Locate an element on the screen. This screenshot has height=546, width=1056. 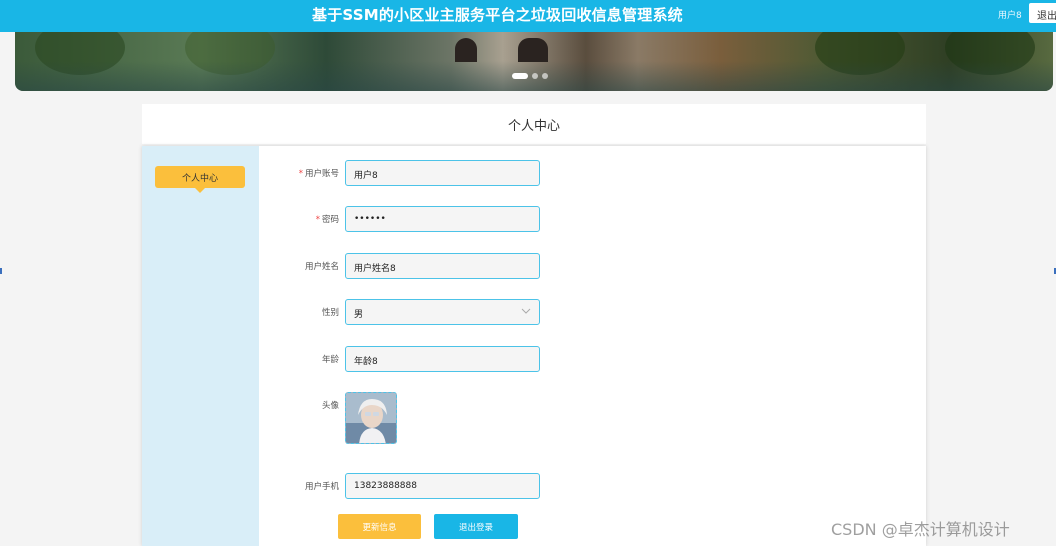
section-title: 个人中心 is located at coordinates (533, 126).